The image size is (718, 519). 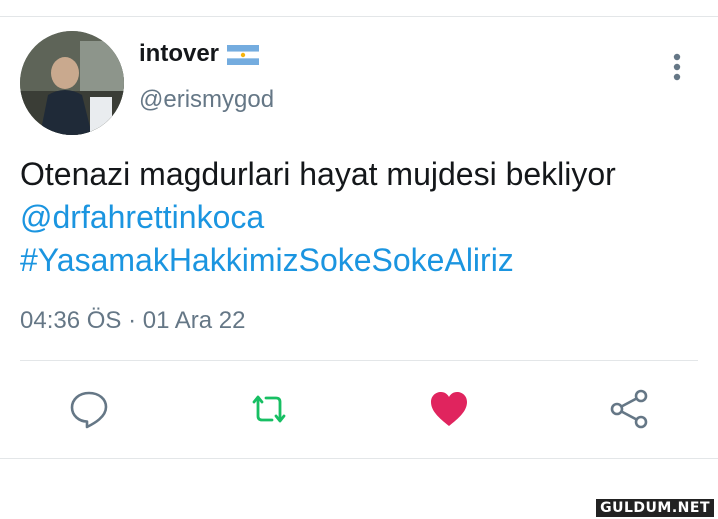 What do you see at coordinates (132, 321) in the screenshot?
I see `timestamp: 04:36 ÖS · 01 Ara 22` at bounding box center [132, 321].